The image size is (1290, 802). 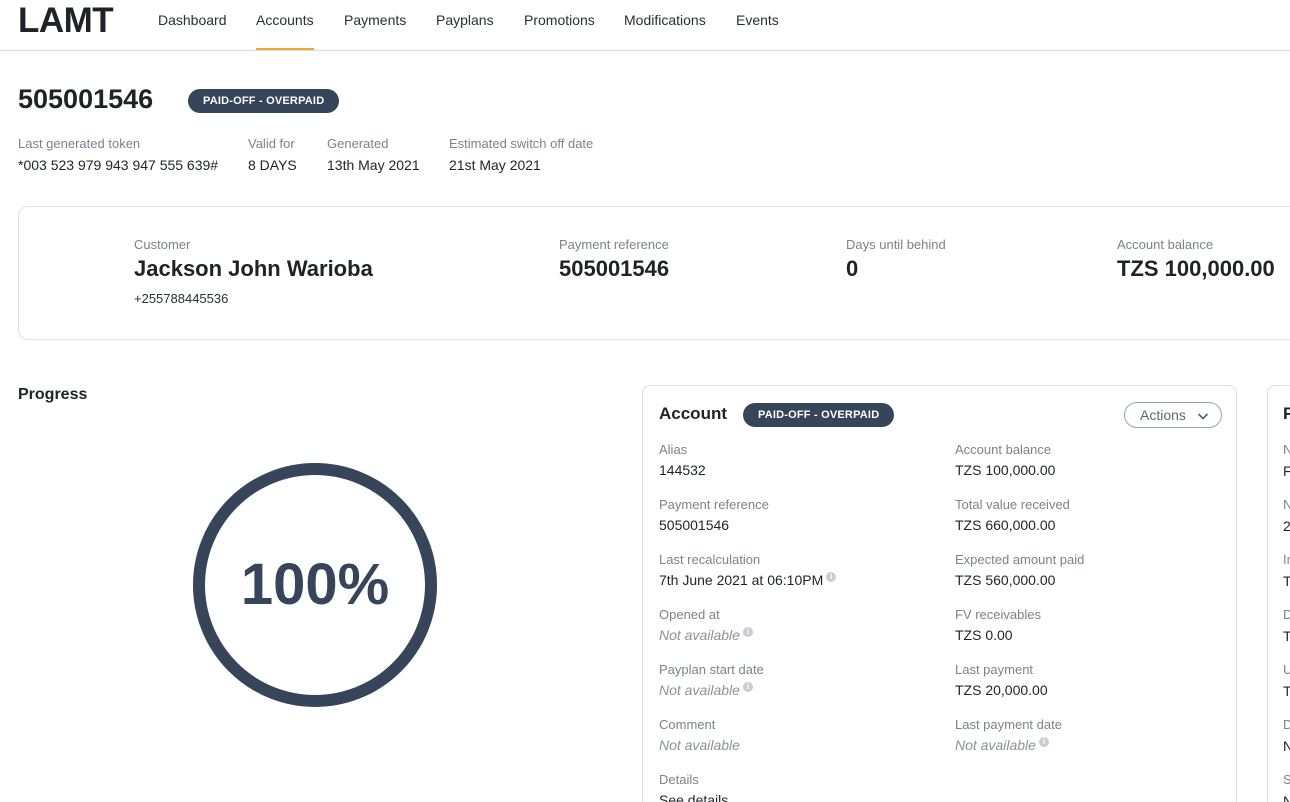 What do you see at coordinates (994, 669) in the screenshot?
I see `right-field-label: Last payment` at bounding box center [994, 669].